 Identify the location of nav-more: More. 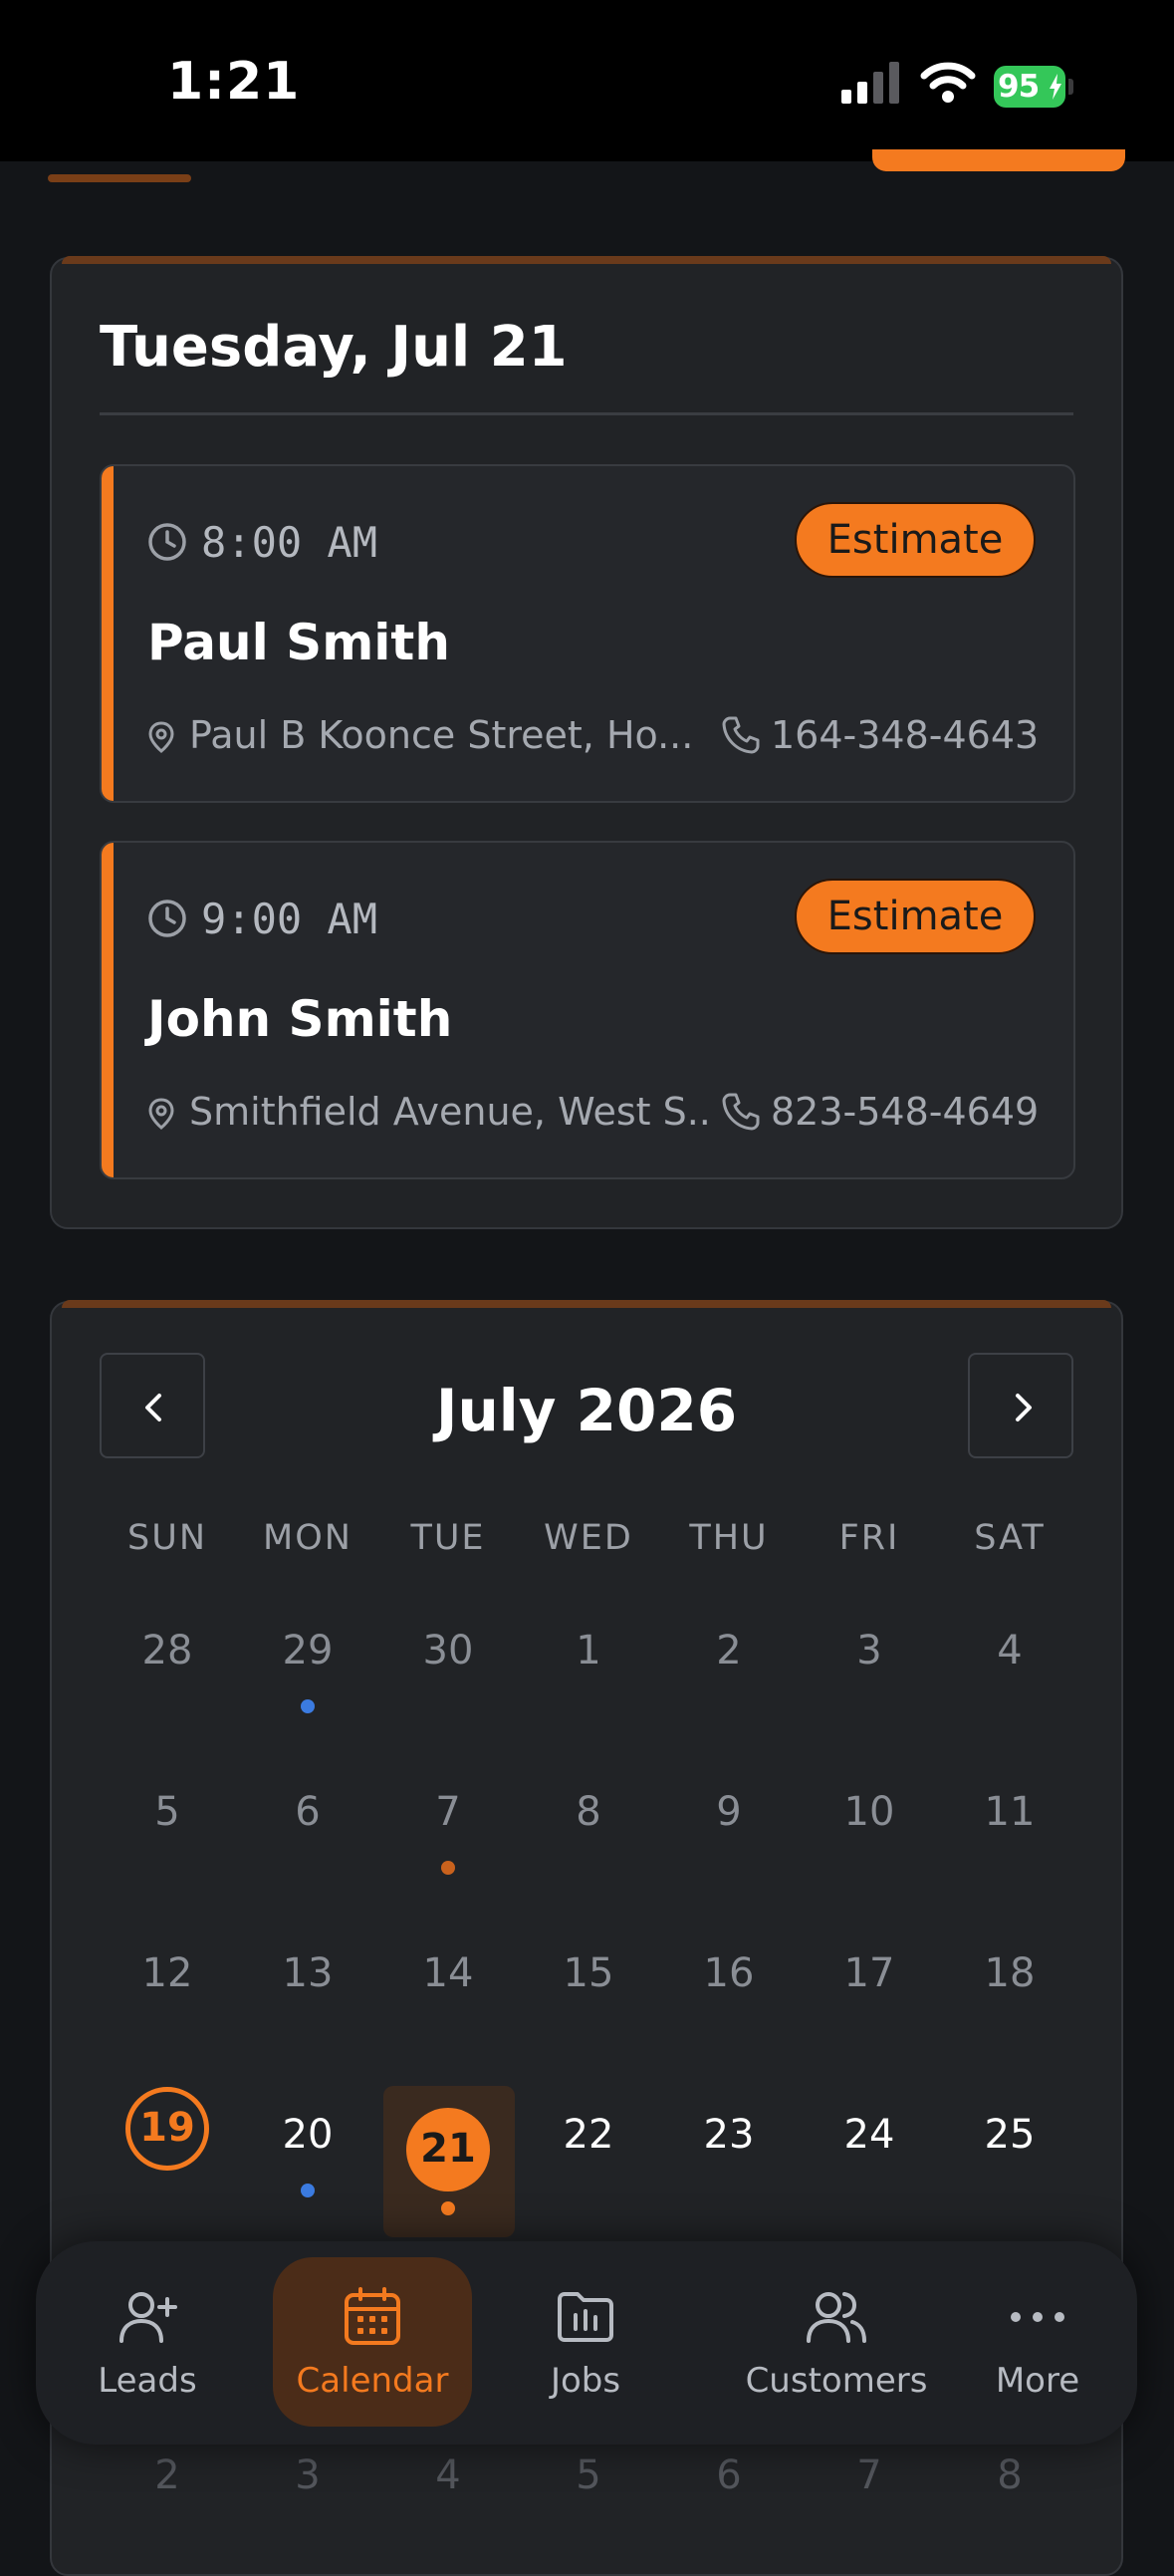
(1037, 2343).